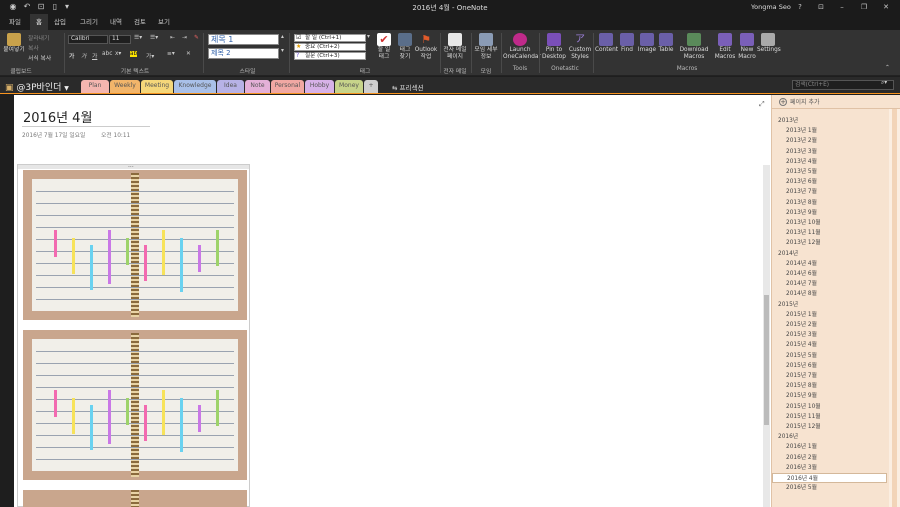  What do you see at coordinates (771, 7) in the screenshot?
I see `user-name: Yongma Seo` at bounding box center [771, 7].